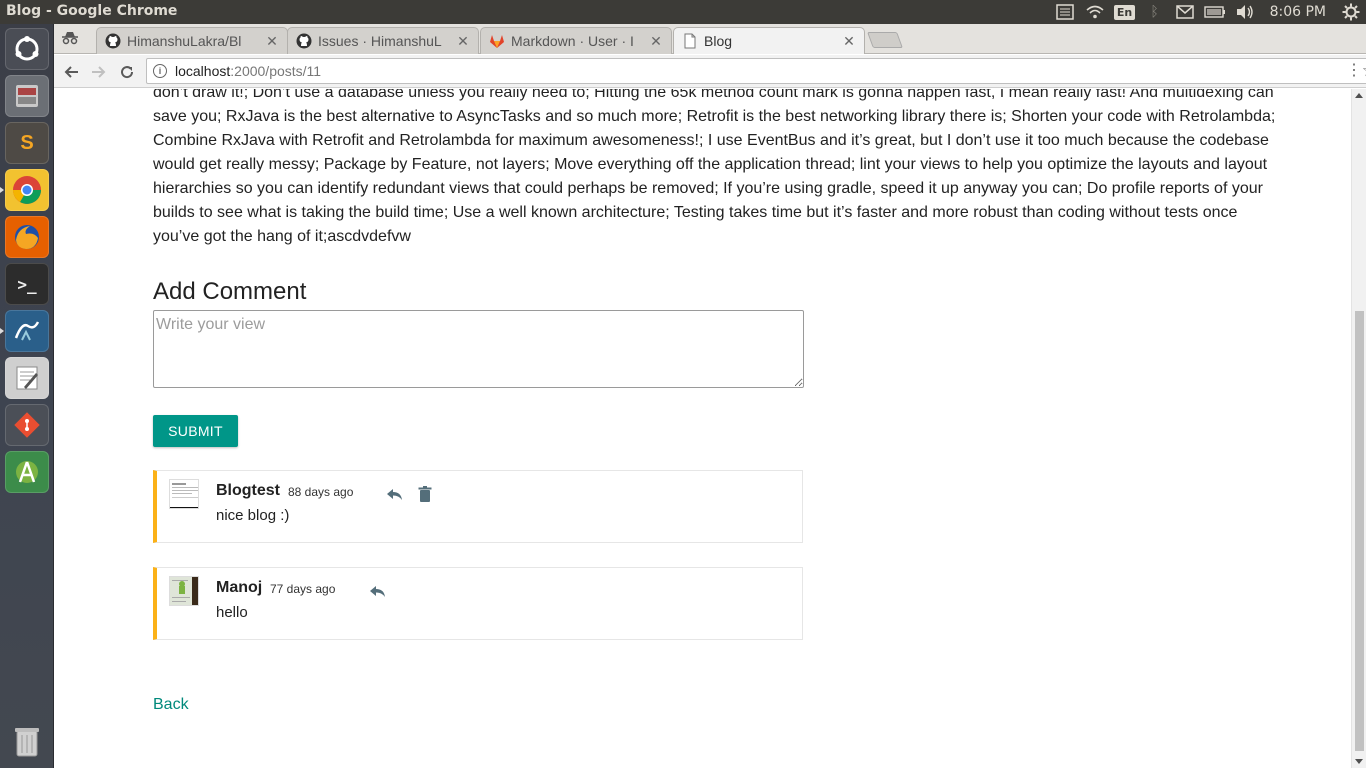 The height and width of the screenshot is (768, 1366). I want to click on clock: 8:06 PM, so click(1298, 12).